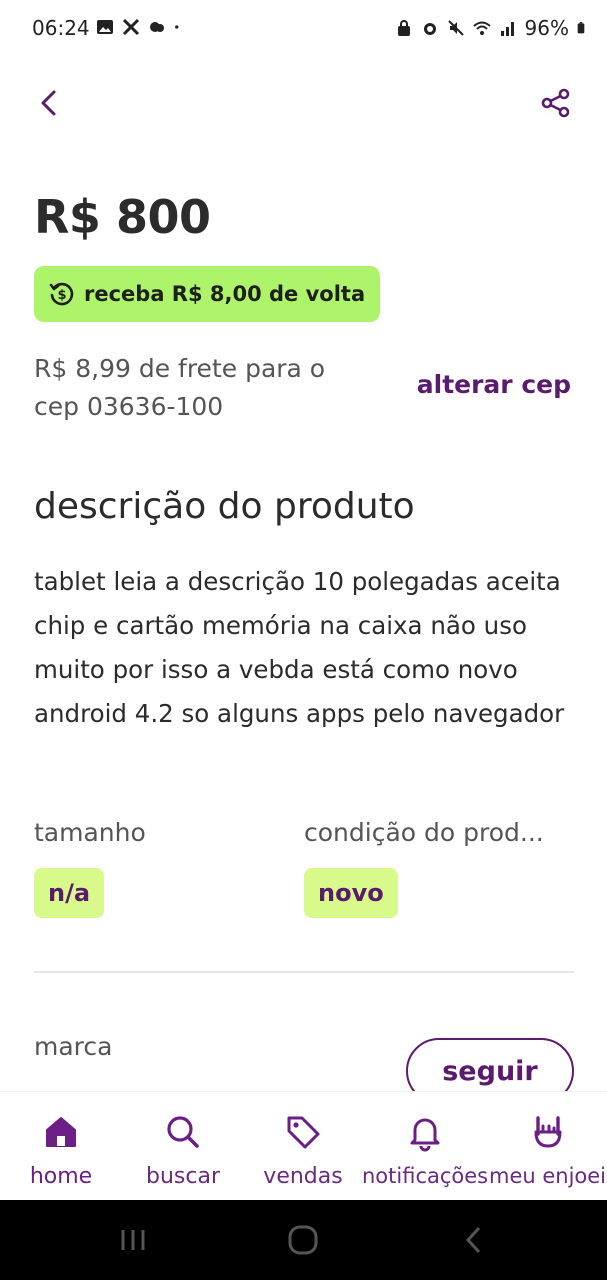  I want to click on back-system-icon, so click(474, 1240).